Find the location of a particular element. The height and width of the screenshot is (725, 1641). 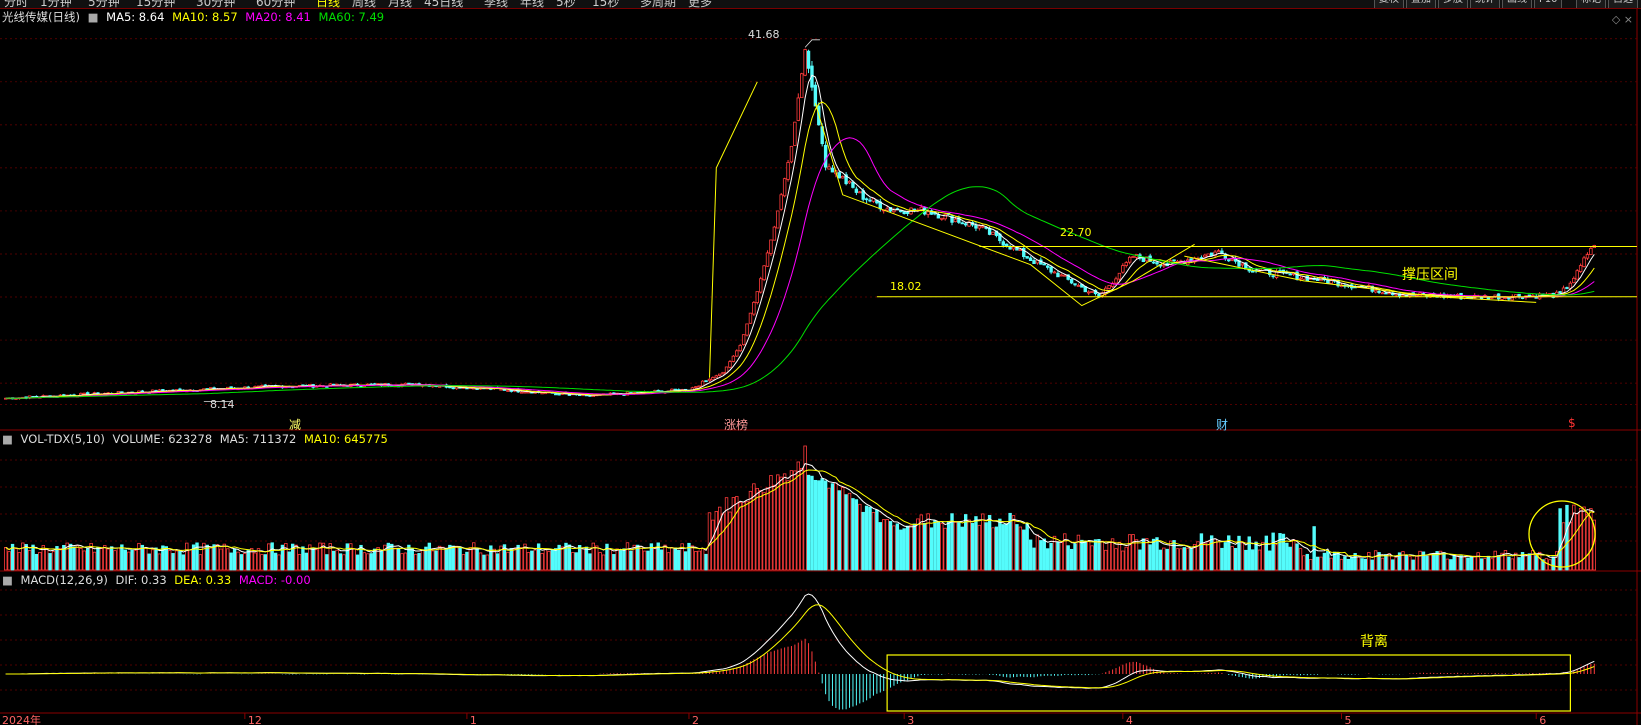

trend-arrow-down is located at coordinates (1004, 205).